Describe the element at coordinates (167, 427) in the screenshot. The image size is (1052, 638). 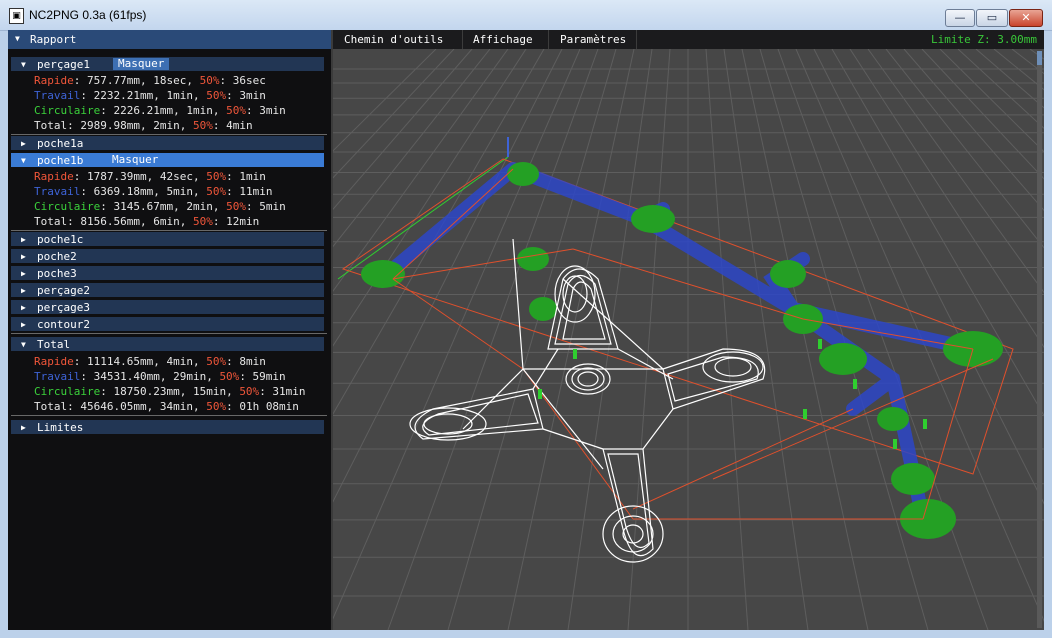
I see `section-limites: ▶ Limites` at that location.